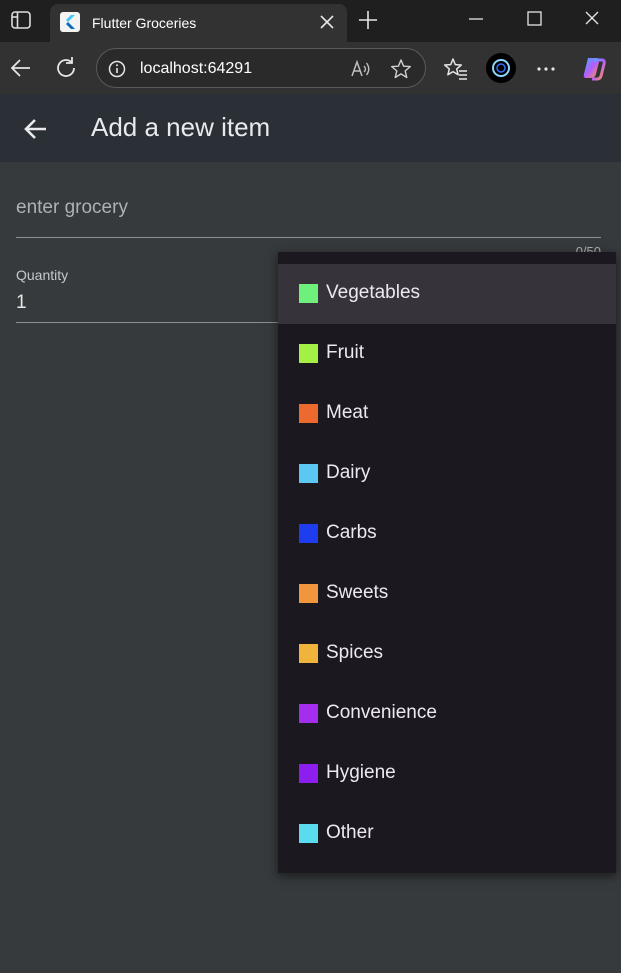  I want to click on menu-item-meat: Meat, so click(447, 414).